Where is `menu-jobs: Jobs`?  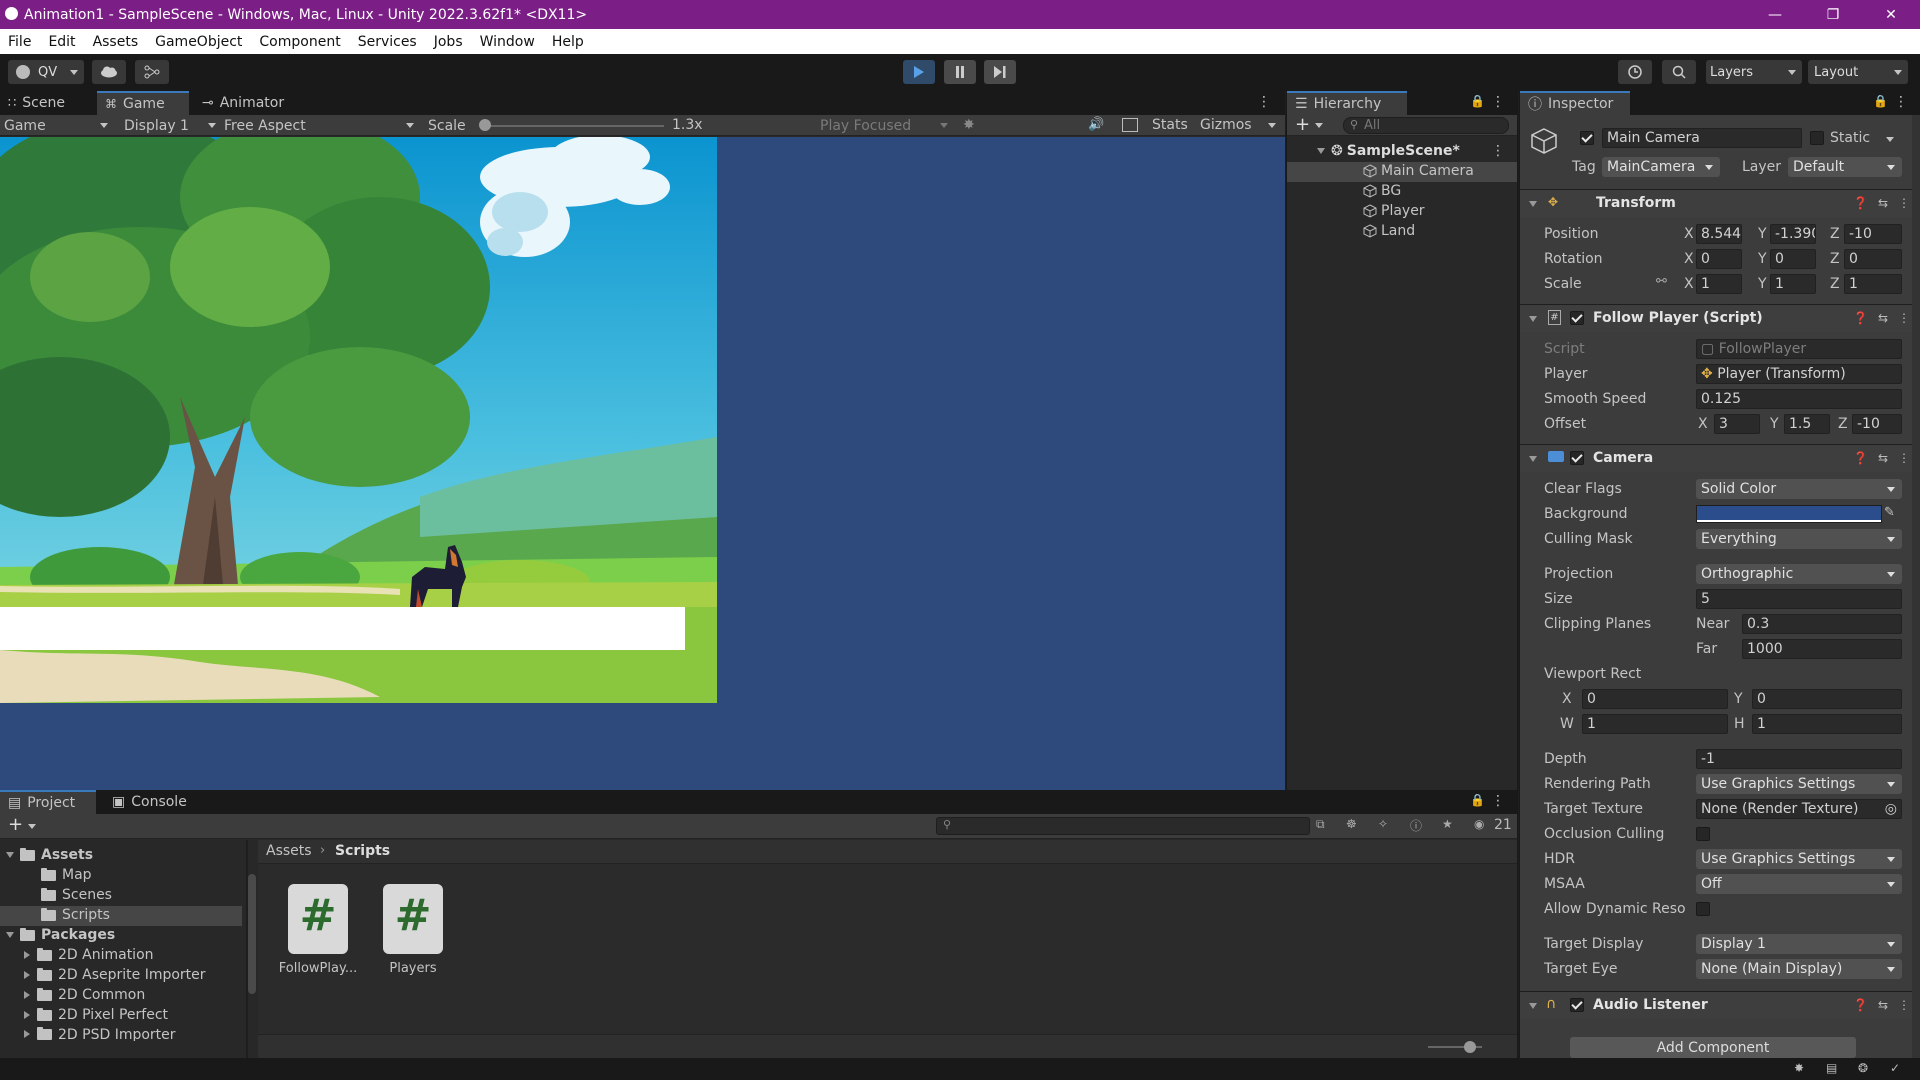 menu-jobs: Jobs is located at coordinates (449, 42).